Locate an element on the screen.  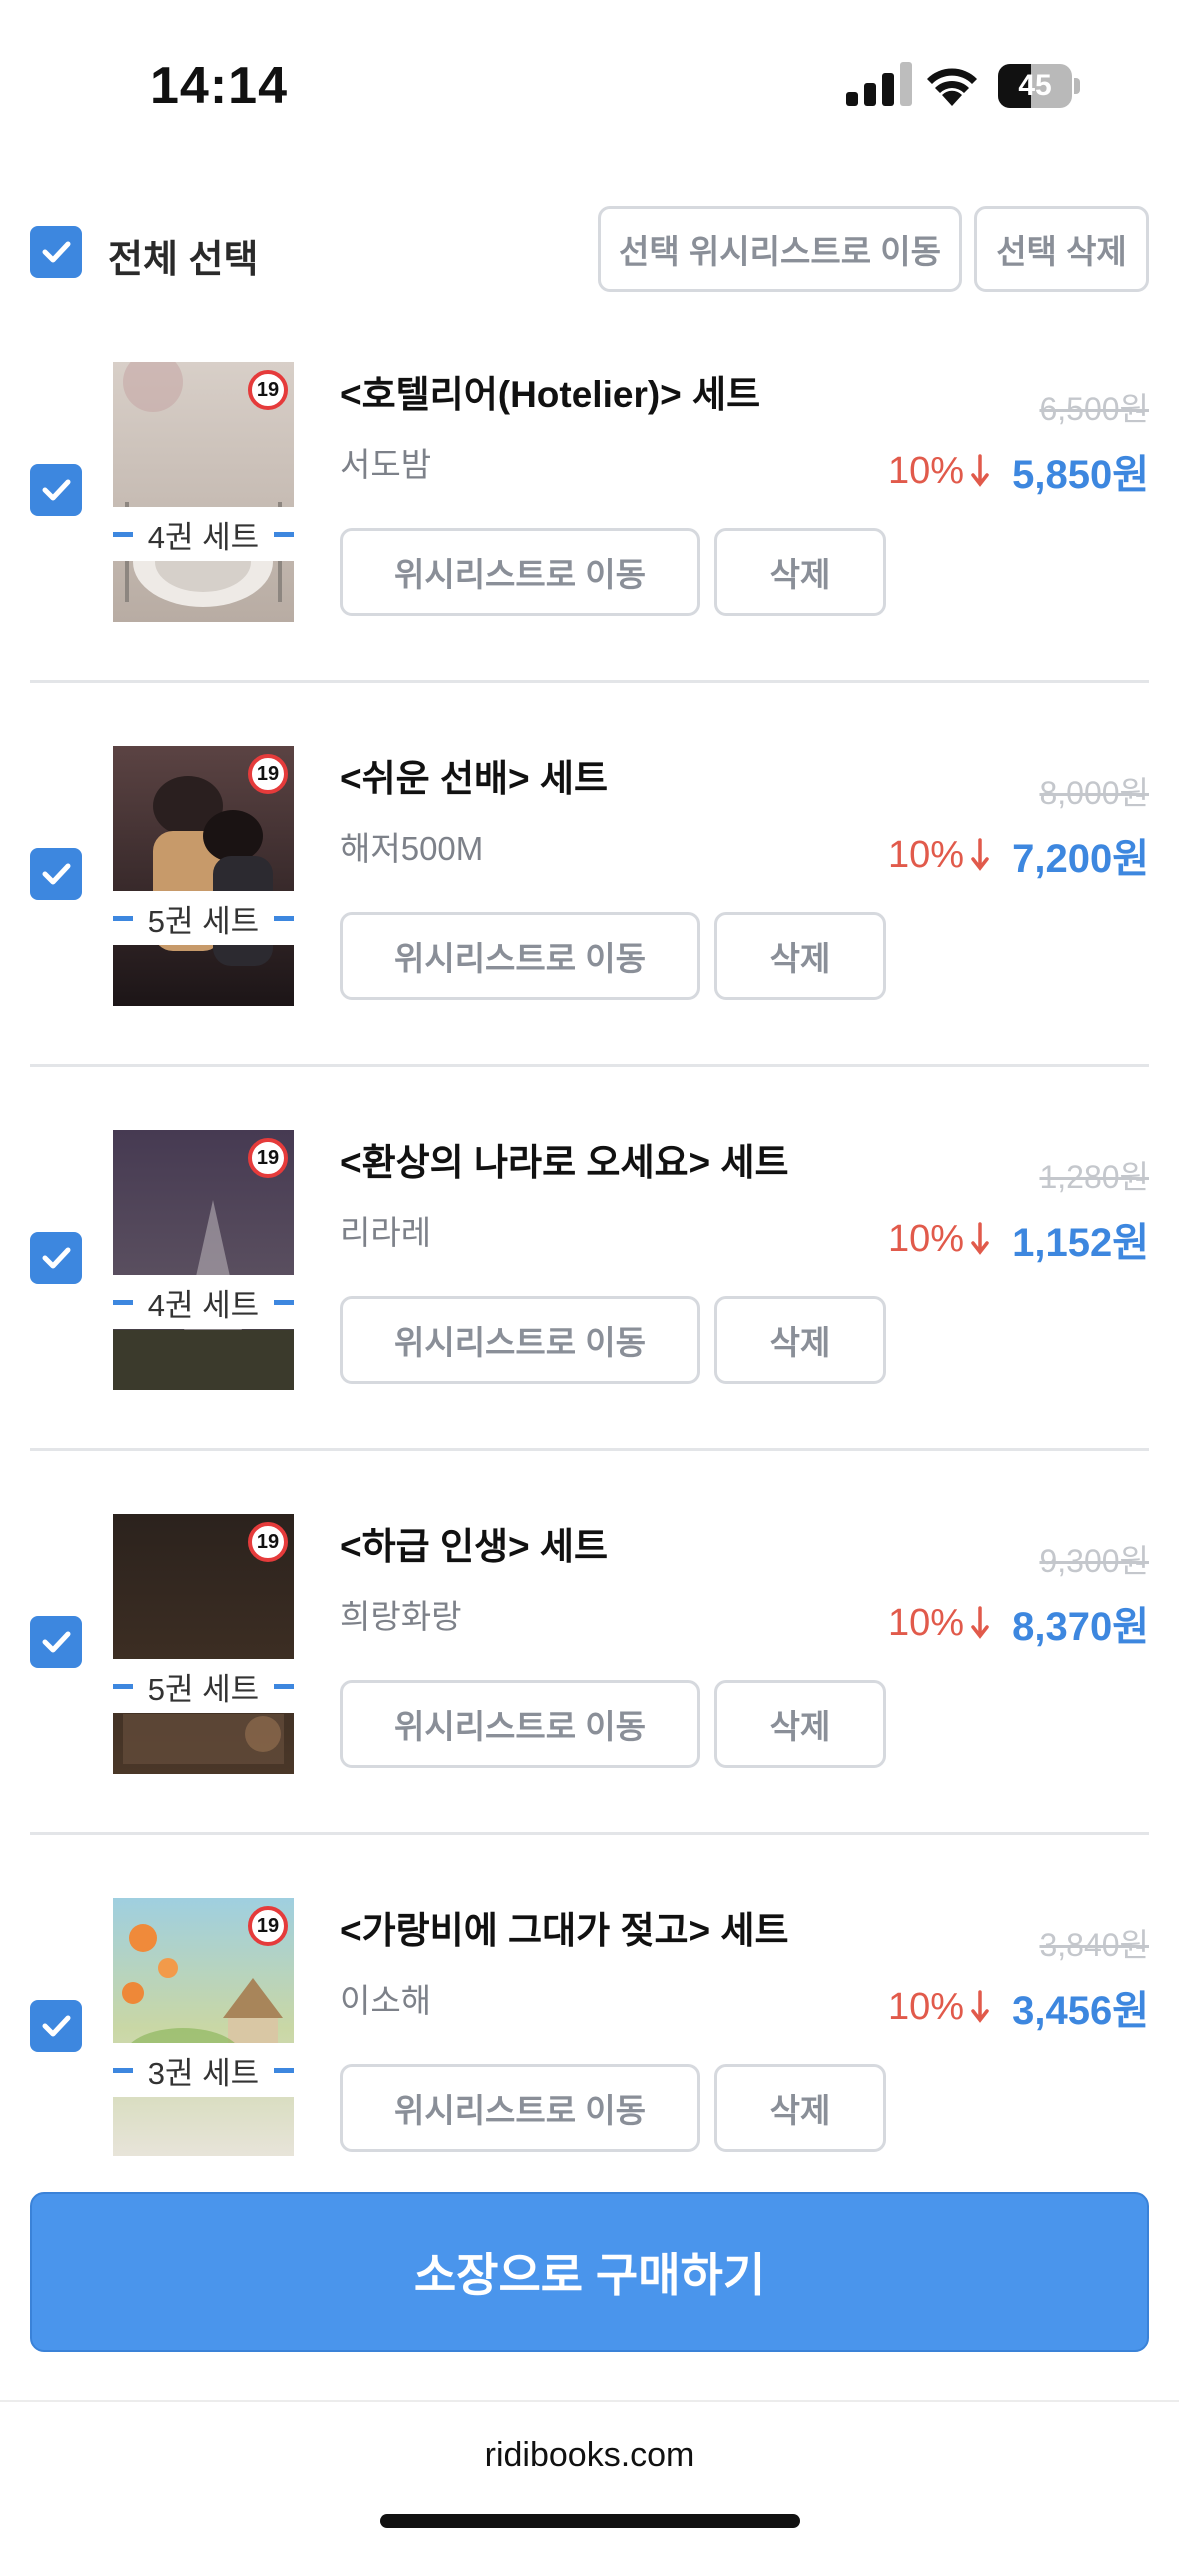
price-row: 10% 7,200원 is located at coordinates (1018, 855).